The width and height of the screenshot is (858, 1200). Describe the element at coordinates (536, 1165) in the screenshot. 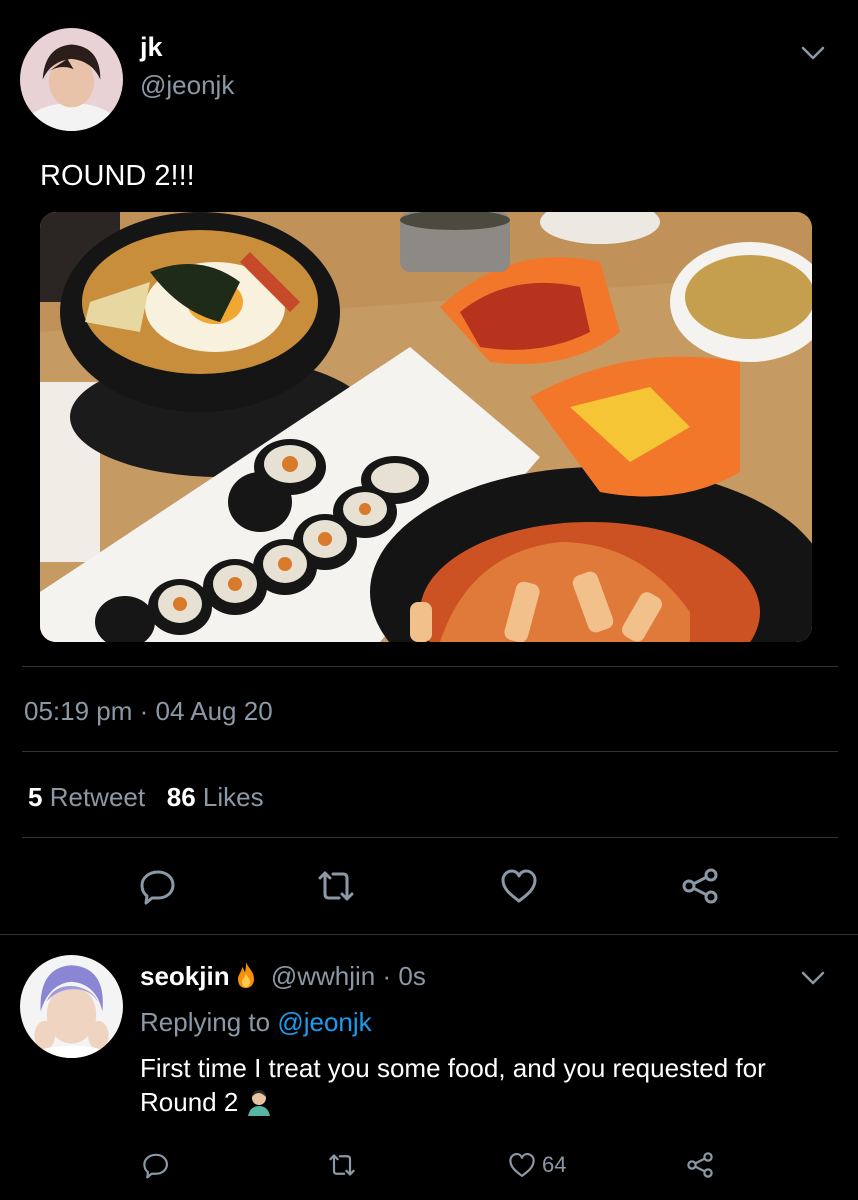

I see `reply-like-button: 64` at that location.